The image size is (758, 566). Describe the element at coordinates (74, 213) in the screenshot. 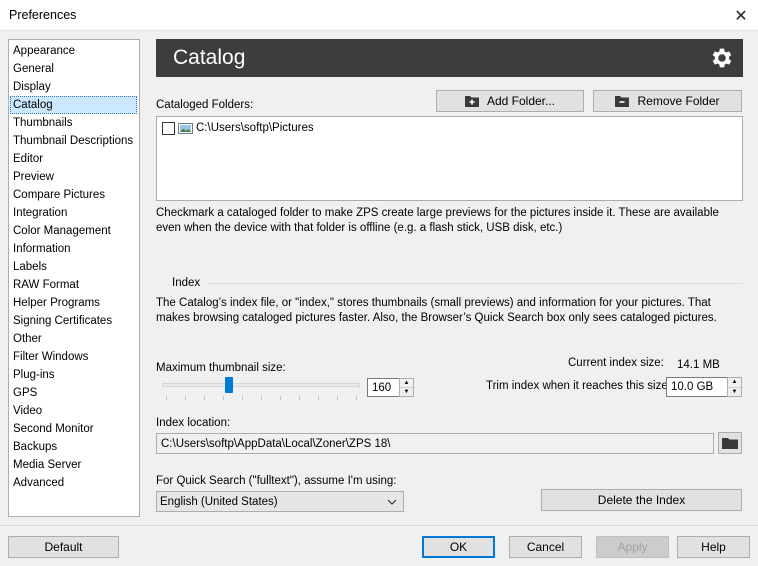

I see `sidebar-item-integration: Integration` at that location.